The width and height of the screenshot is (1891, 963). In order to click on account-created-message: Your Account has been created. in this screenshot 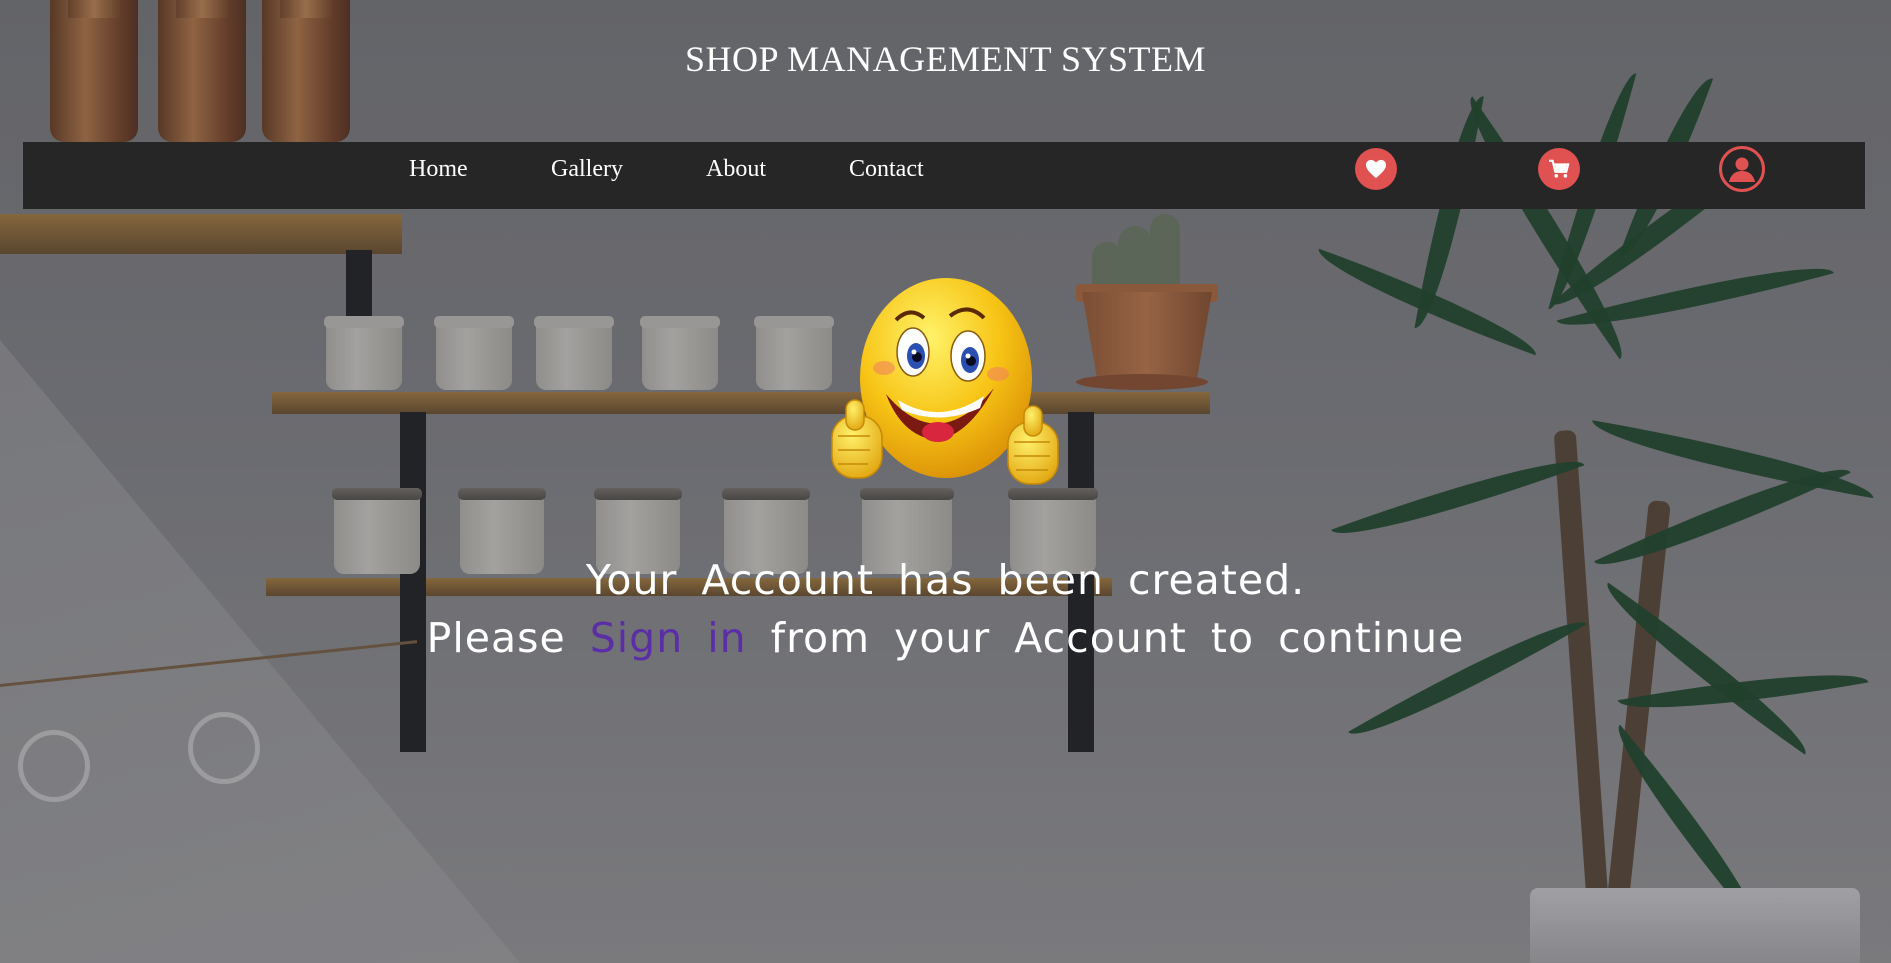, I will do `click(945, 580)`.